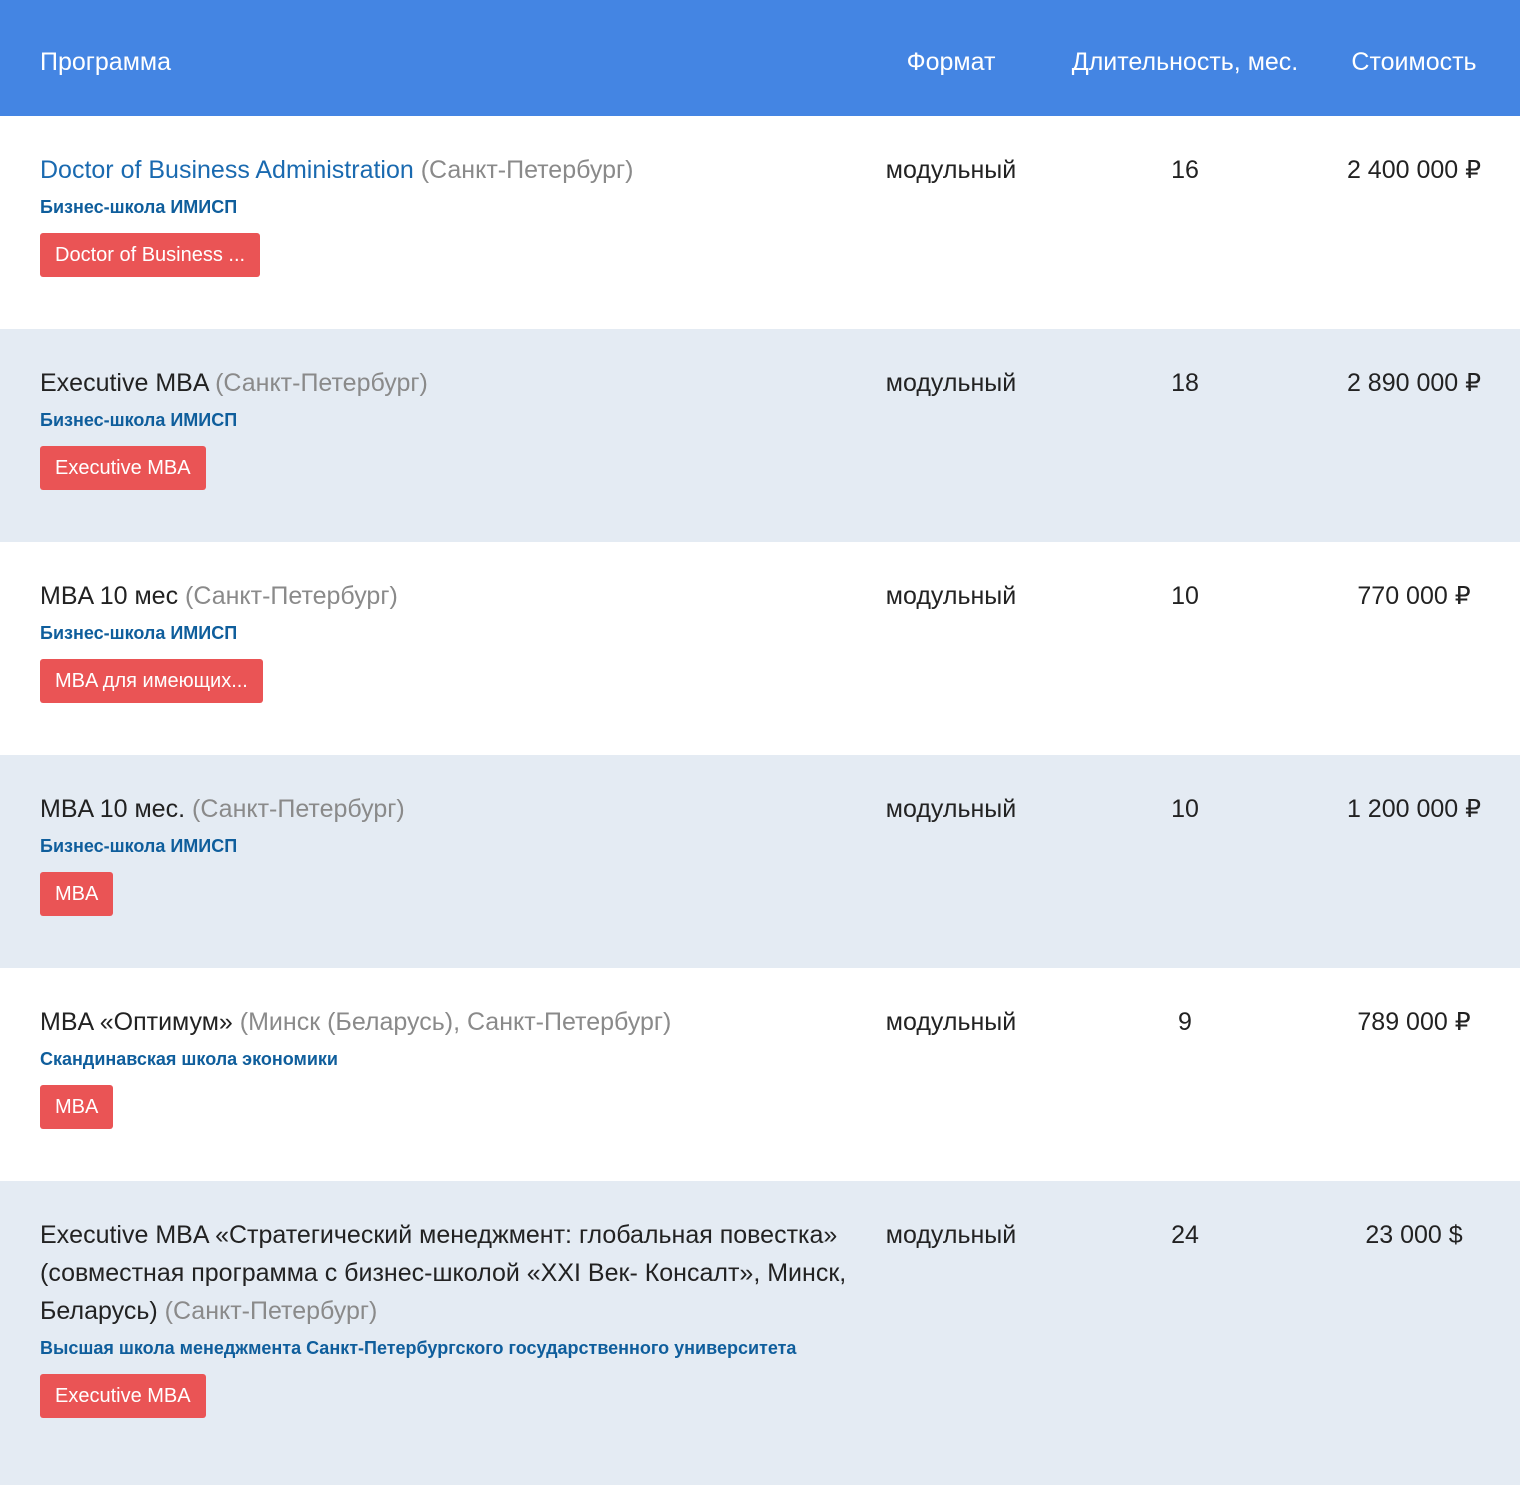 The image size is (1520, 1485). I want to click on cost-value: 2 400 000 ₽, so click(1414, 170).